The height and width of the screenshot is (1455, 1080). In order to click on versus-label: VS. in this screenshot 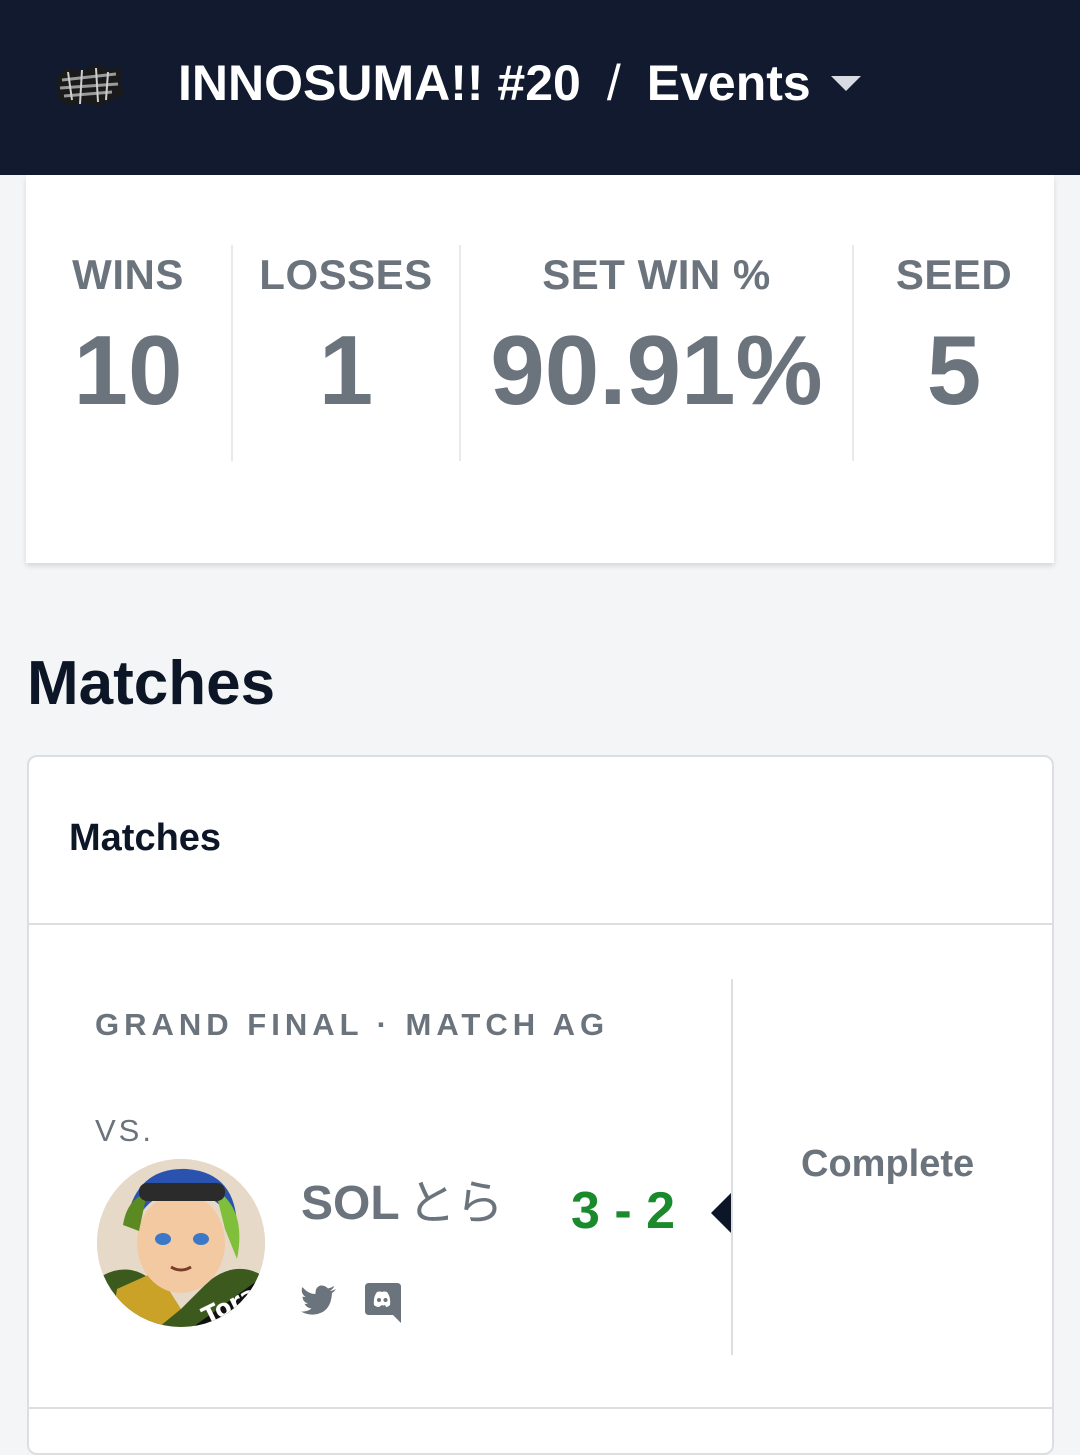, I will do `click(124, 1130)`.